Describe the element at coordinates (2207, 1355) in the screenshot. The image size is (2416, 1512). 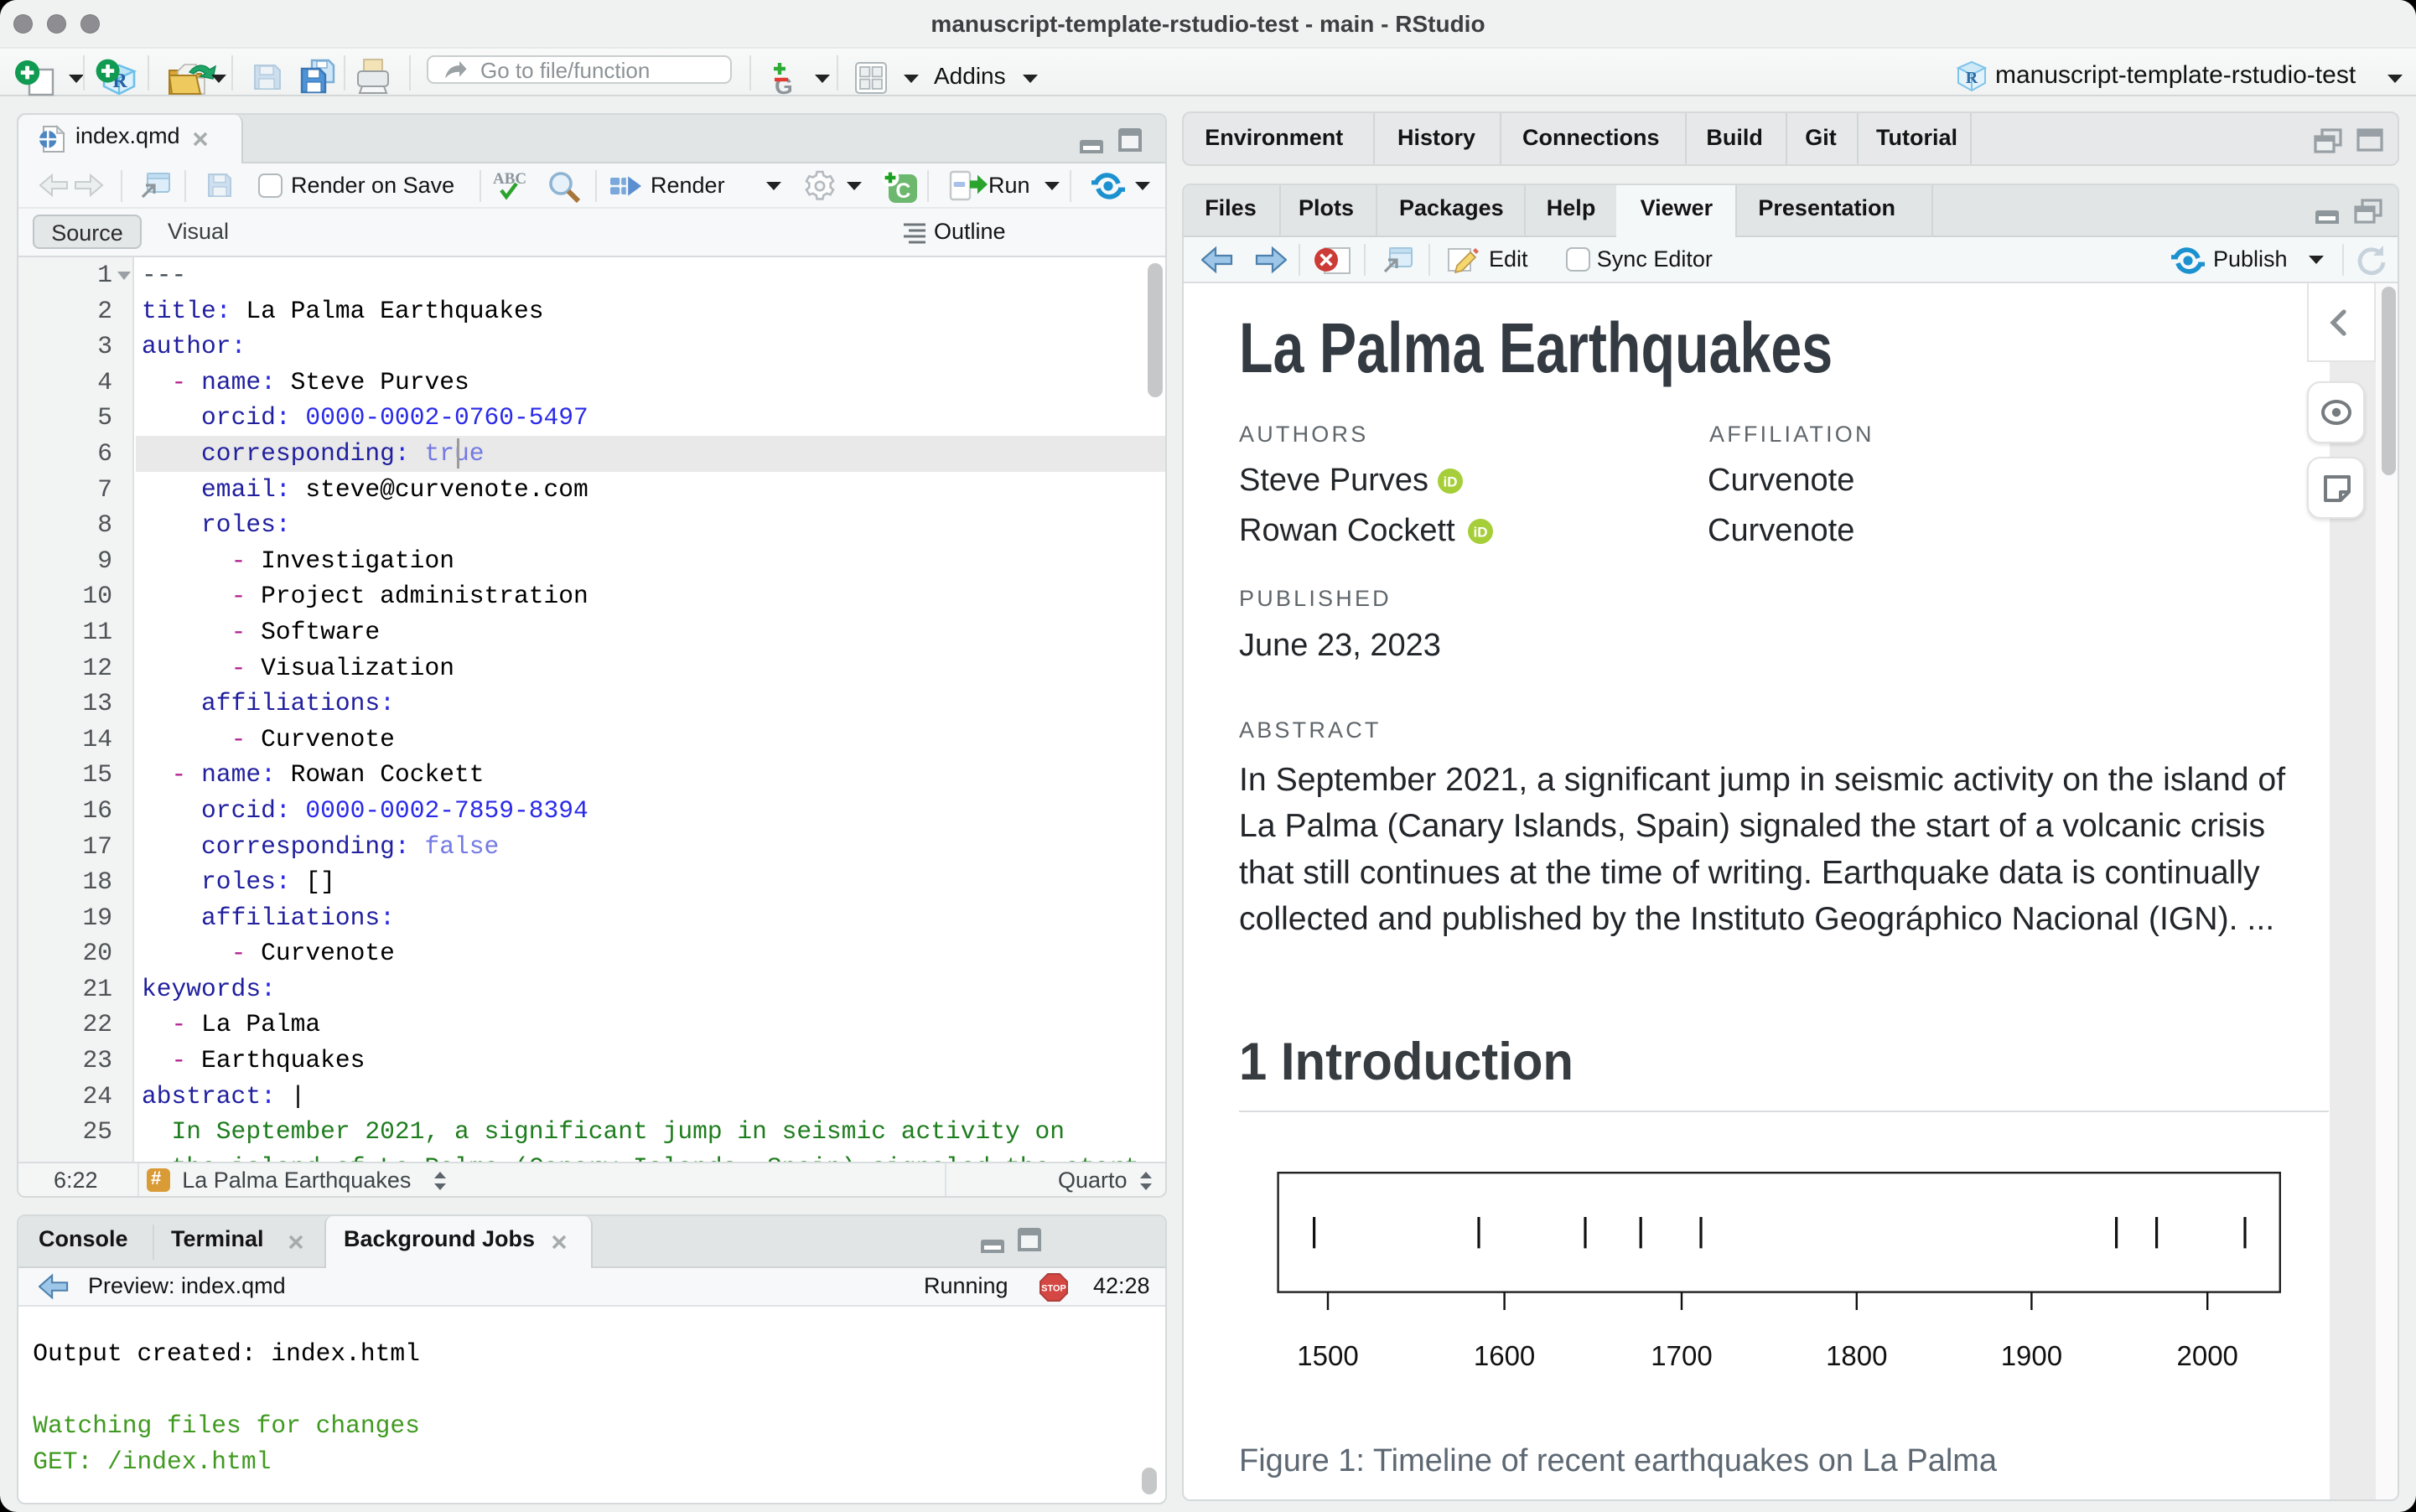
I see `svg-text: 2000` at that location.